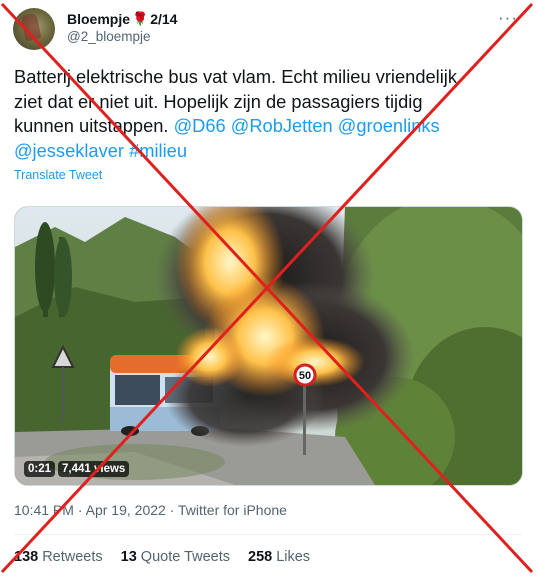 The height and width of the screenshot is (576, 536). I want to click on mention-groenlinks: @groenlinks, so click(389, 125).